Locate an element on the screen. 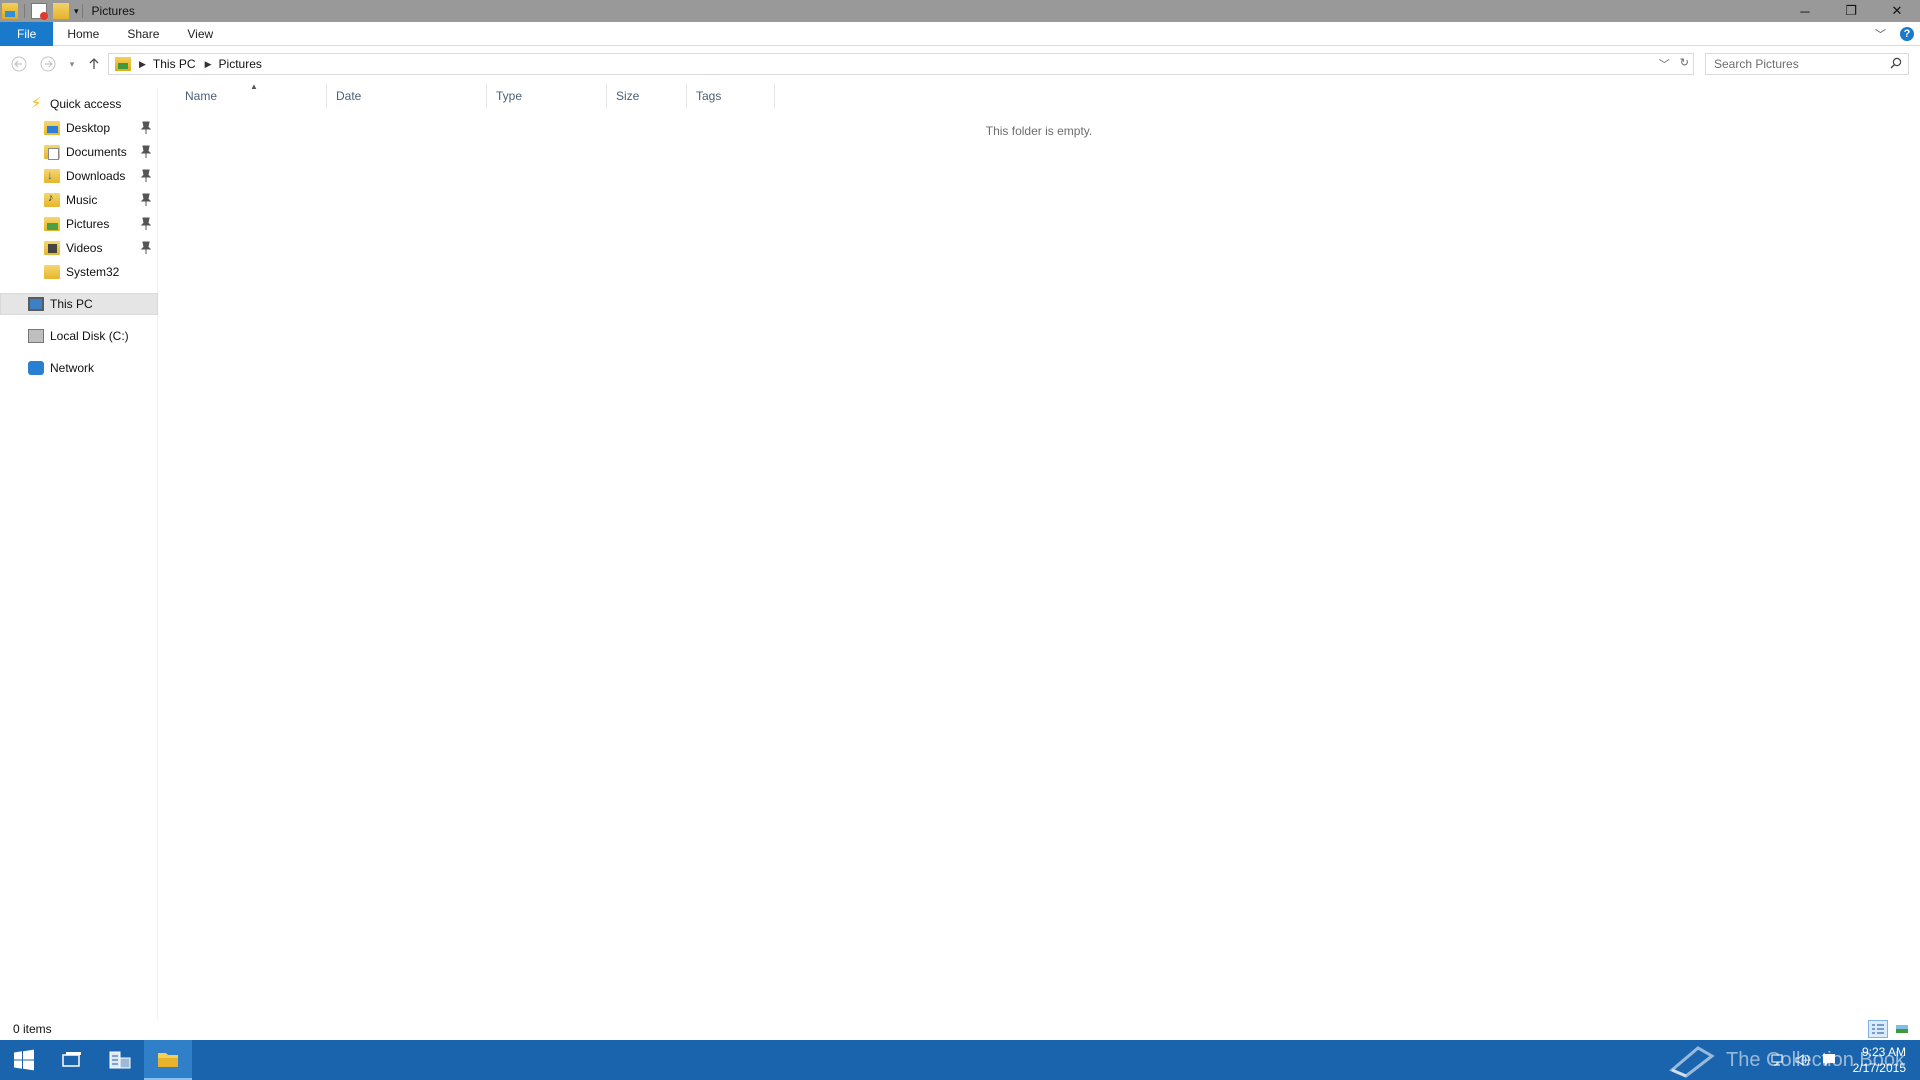  forward-arrow-icon is located at coordinates (48, 64).